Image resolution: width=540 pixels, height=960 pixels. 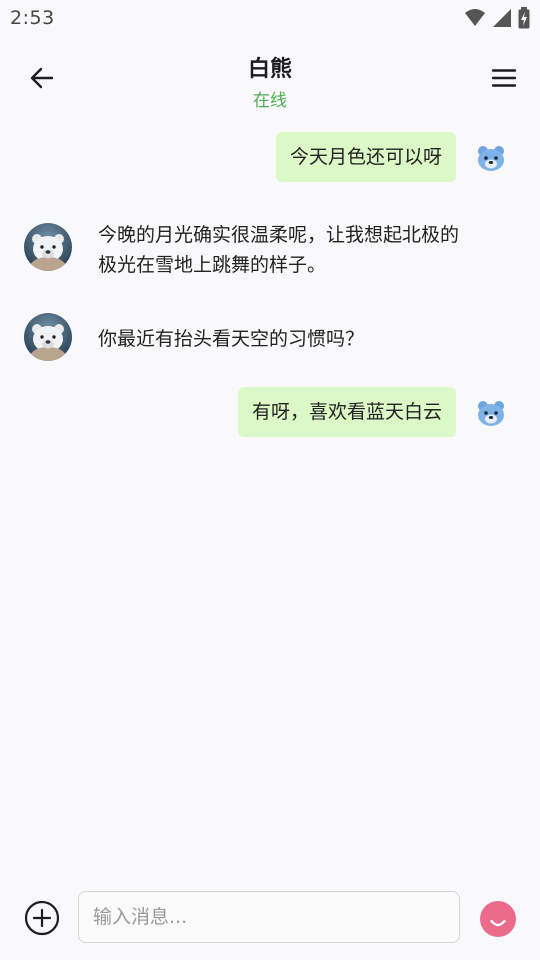 I want to click on plus-circle-icon, so click(x=42, y=918).